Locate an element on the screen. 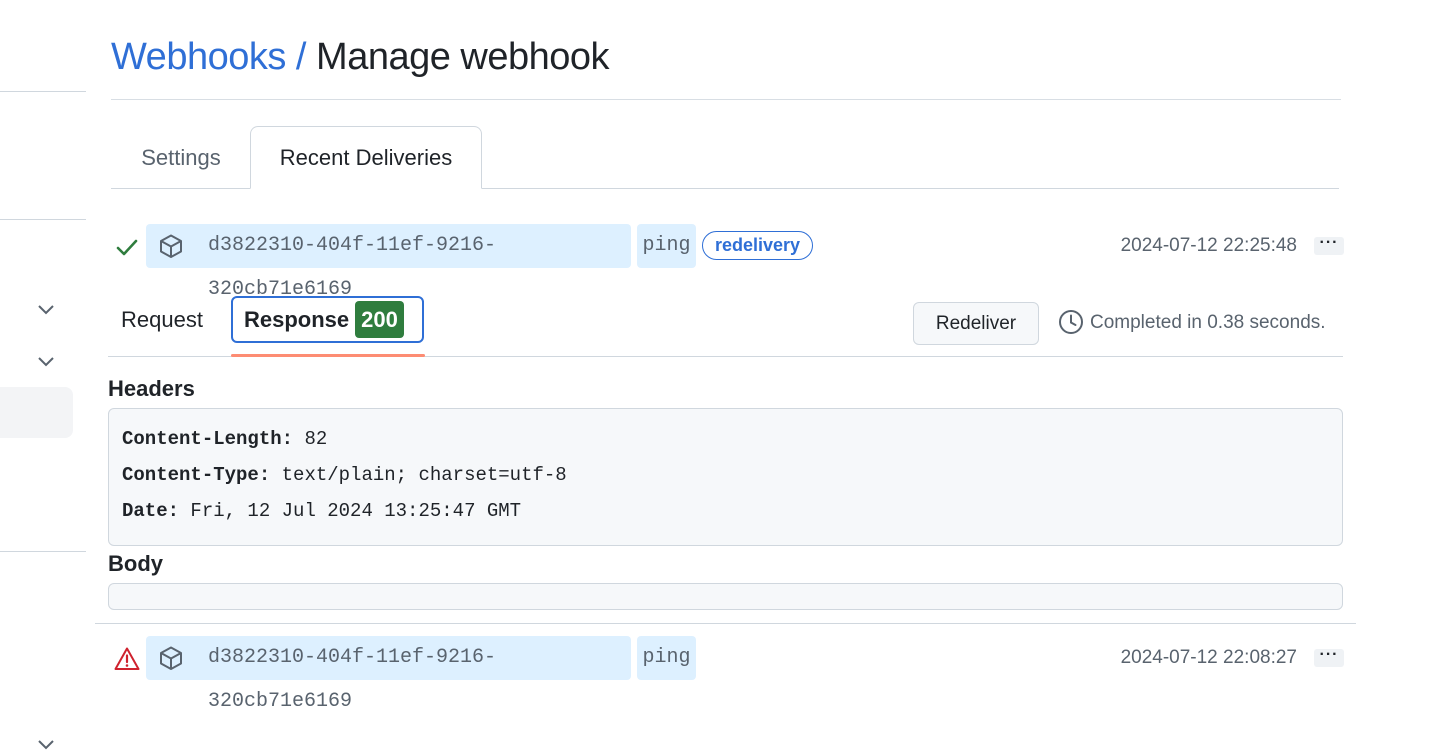  sidebar-item-active is located at coordinates (36, 412).